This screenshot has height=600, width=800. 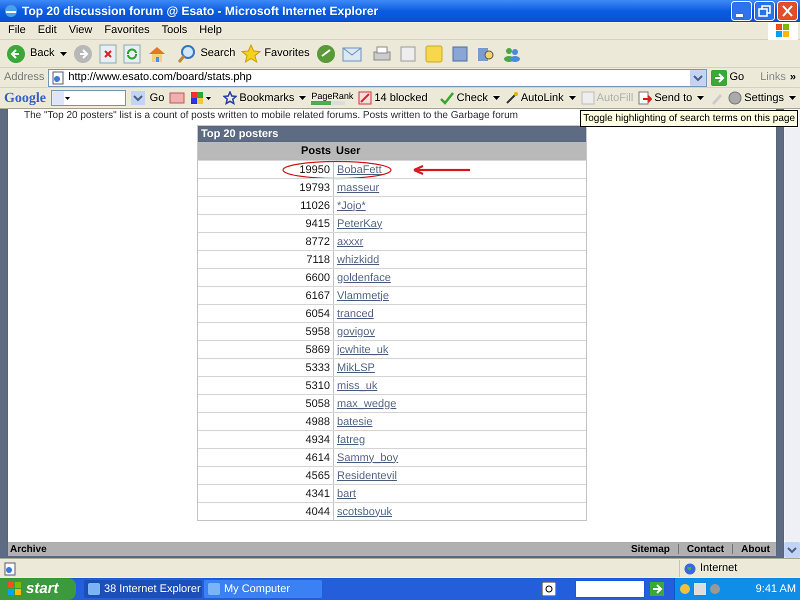 I want to click on help-icon, so click(x=549, y=589).